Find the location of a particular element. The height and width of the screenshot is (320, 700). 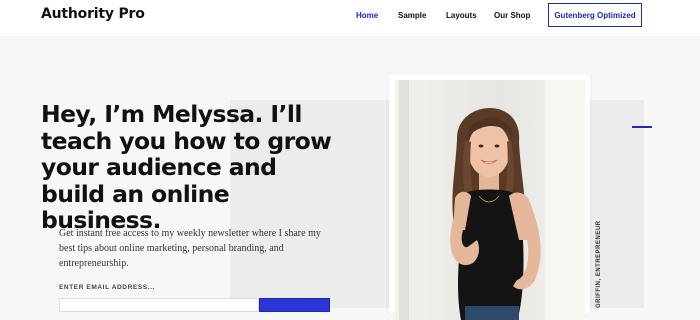

accent-line is located at coordinates (642, 127).